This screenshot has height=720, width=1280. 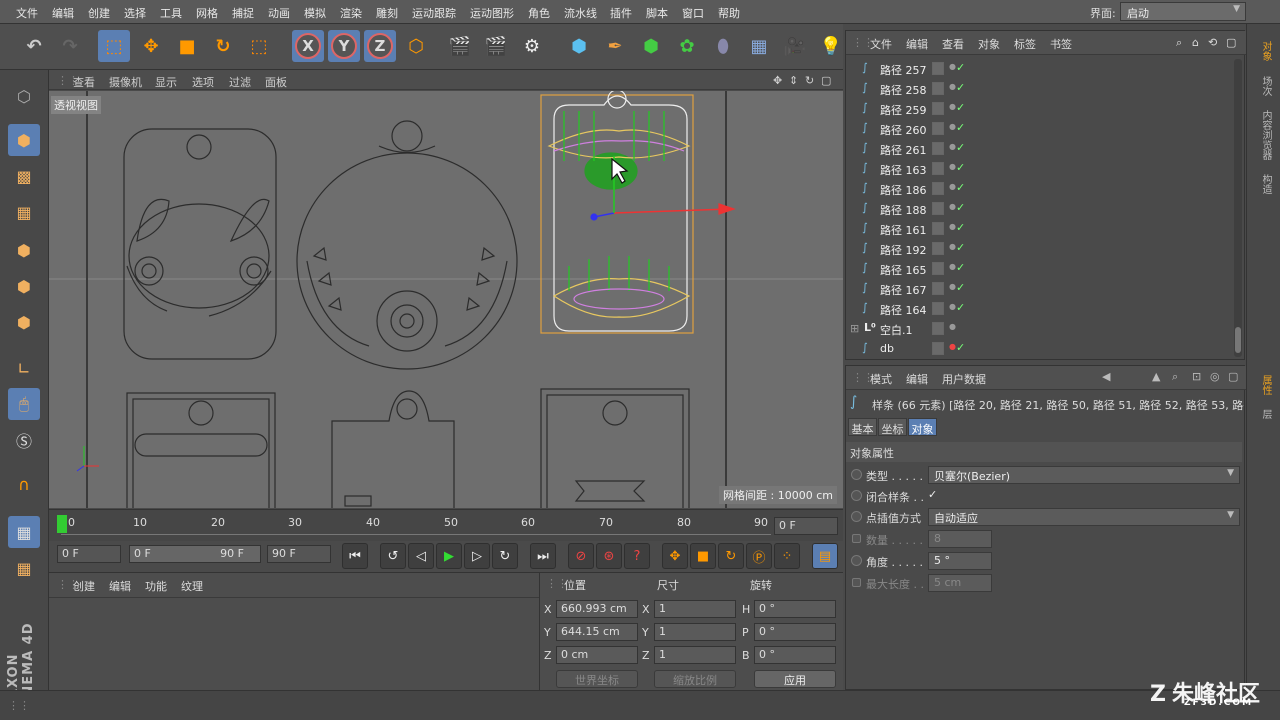 I want to click on menu-mesh: 网格, so click(x=207, y=13).